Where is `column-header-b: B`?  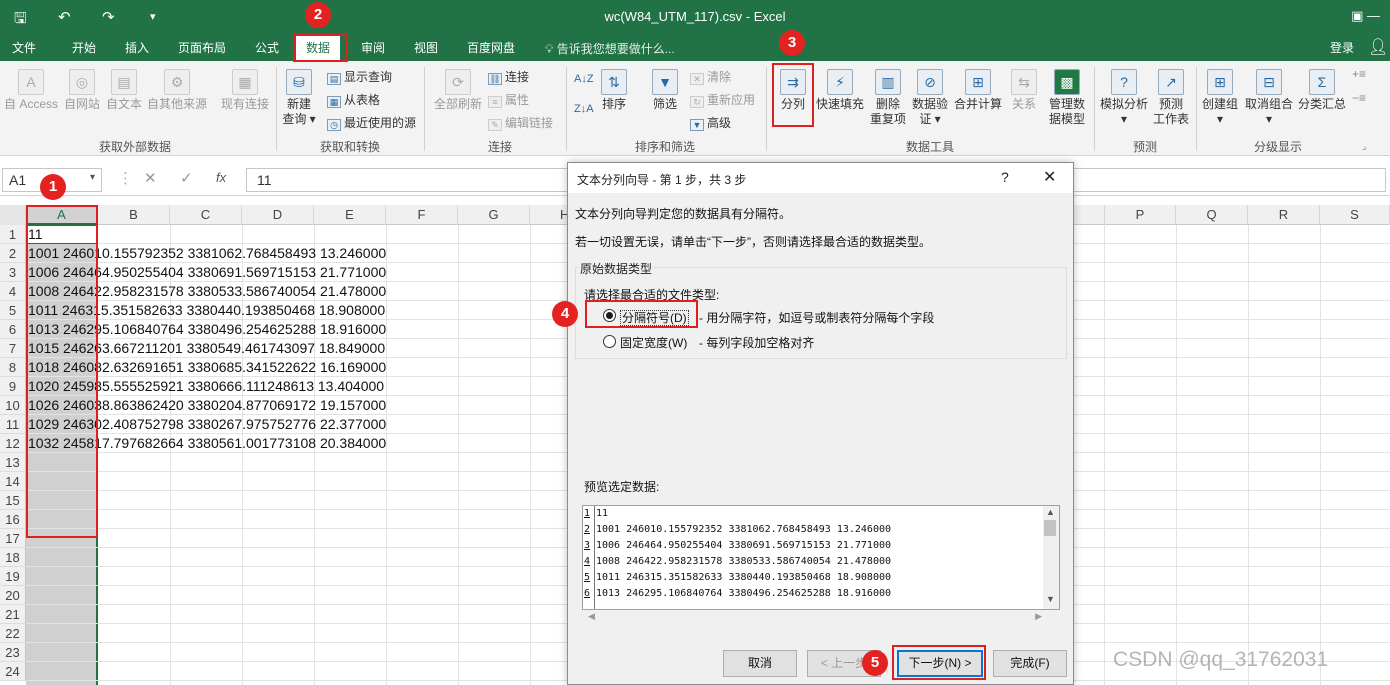 column-header-b: B is located at coordinates (134, 215).